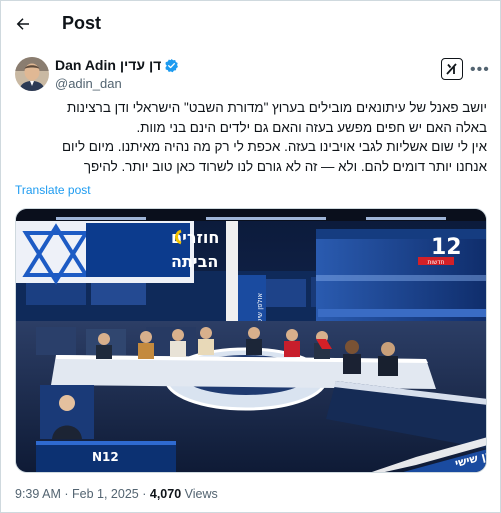 This screenshot has width=501, height=513. What do you see at coordinates (82, 23) in the screenshot?
I see `page-title: Post` at bounding box center [82, 23].